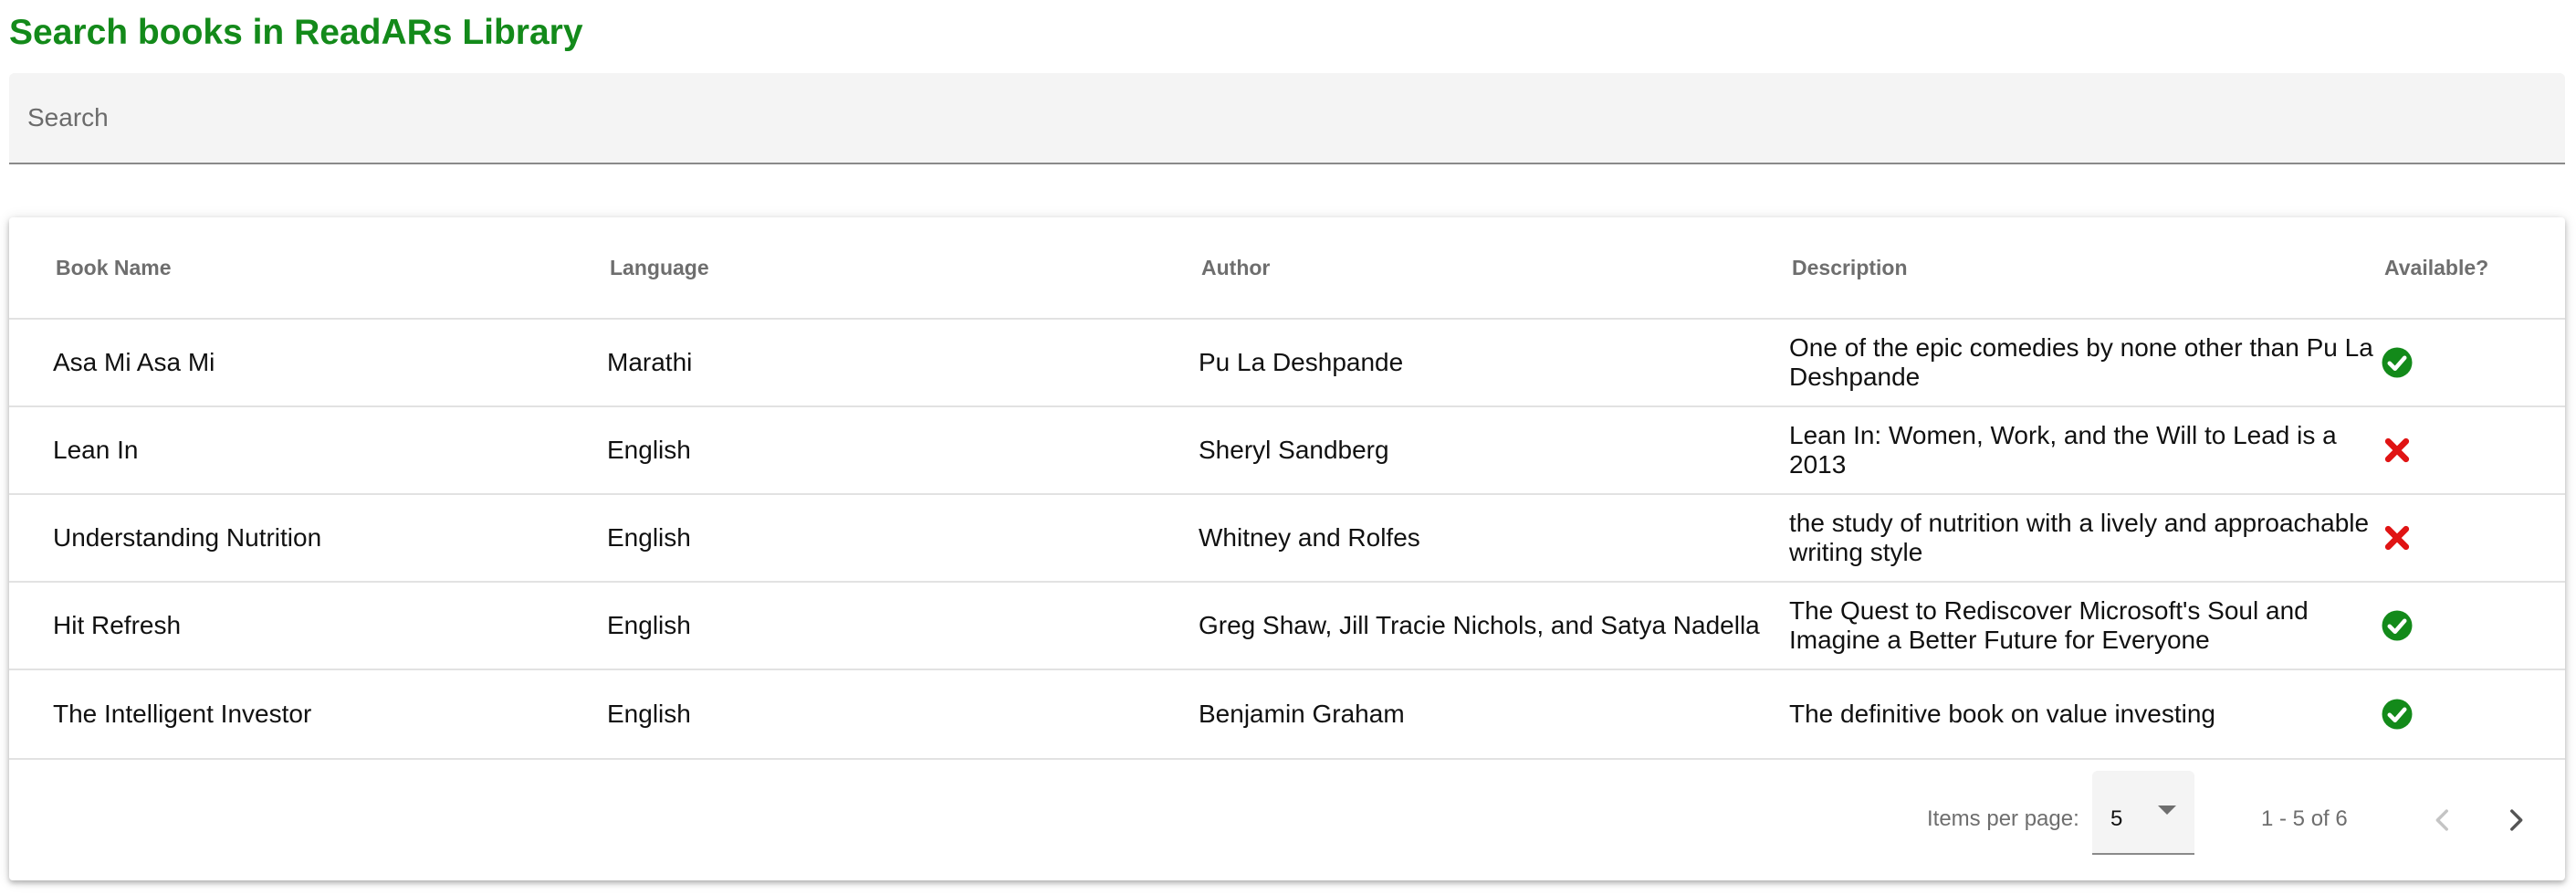  What do you see at coordinates (2143, 813) in the screenshot?
I see `items-per-page-select: 5` at bounding box center [2143, 813].